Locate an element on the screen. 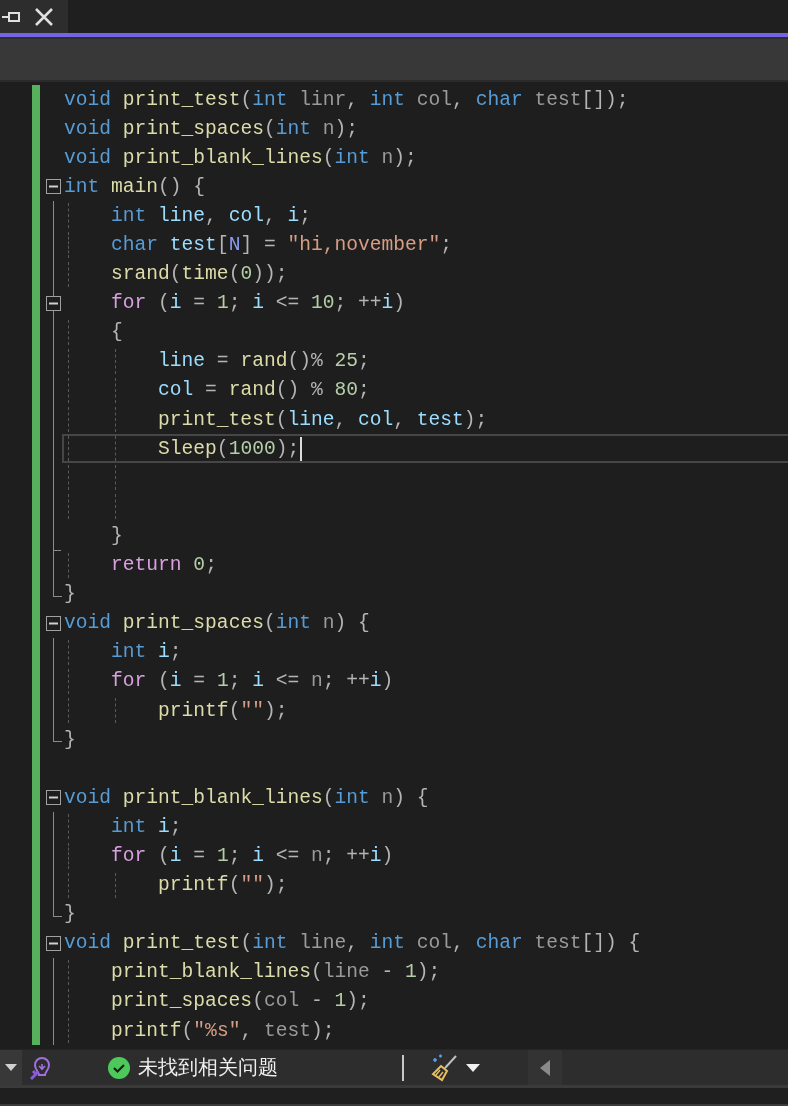  code-line: int line, col, i; is located at coordinates (210, 215).